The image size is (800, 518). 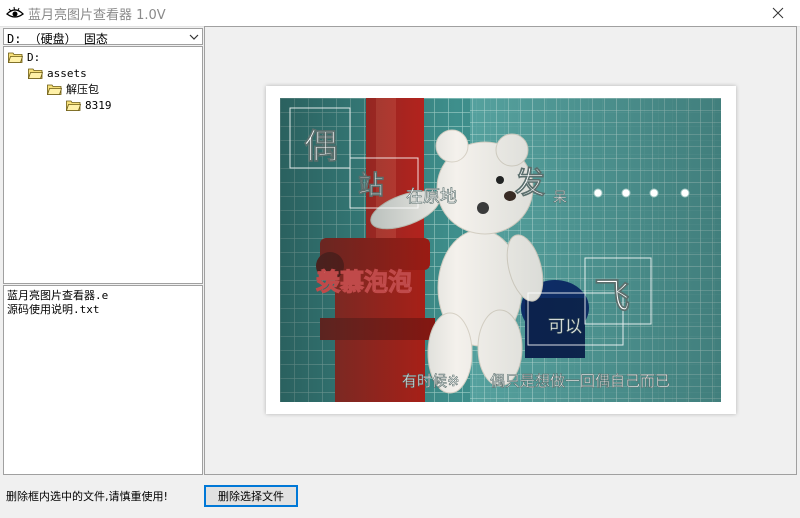 What do you see at coordinates (97, 15) in the screenshot?
I see `window-title: 蓝月亮图片查看器 1.0V` at bounding box center [97, 15].